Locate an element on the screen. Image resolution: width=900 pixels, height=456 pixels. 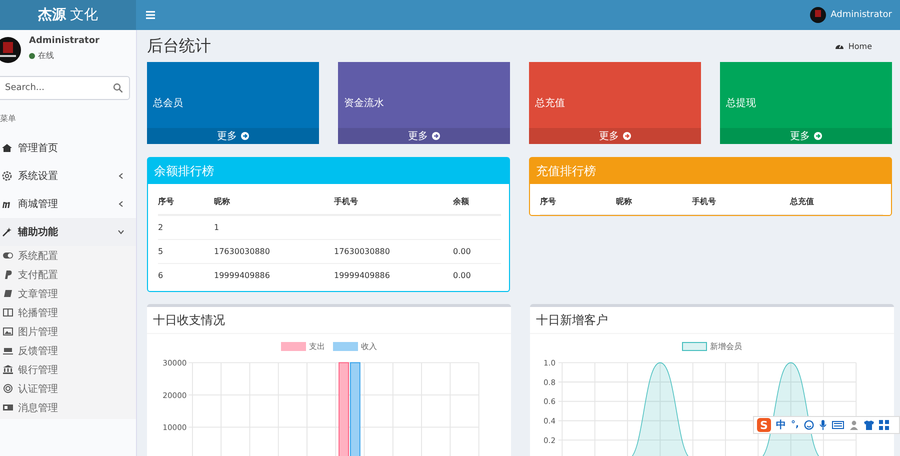
page-title: 后台统计 is located at coordinates (179, 46).